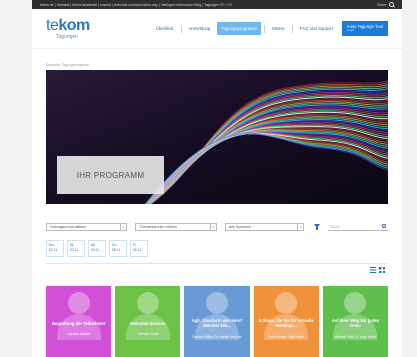  I want to click on view-toggle, so click(377, 270).